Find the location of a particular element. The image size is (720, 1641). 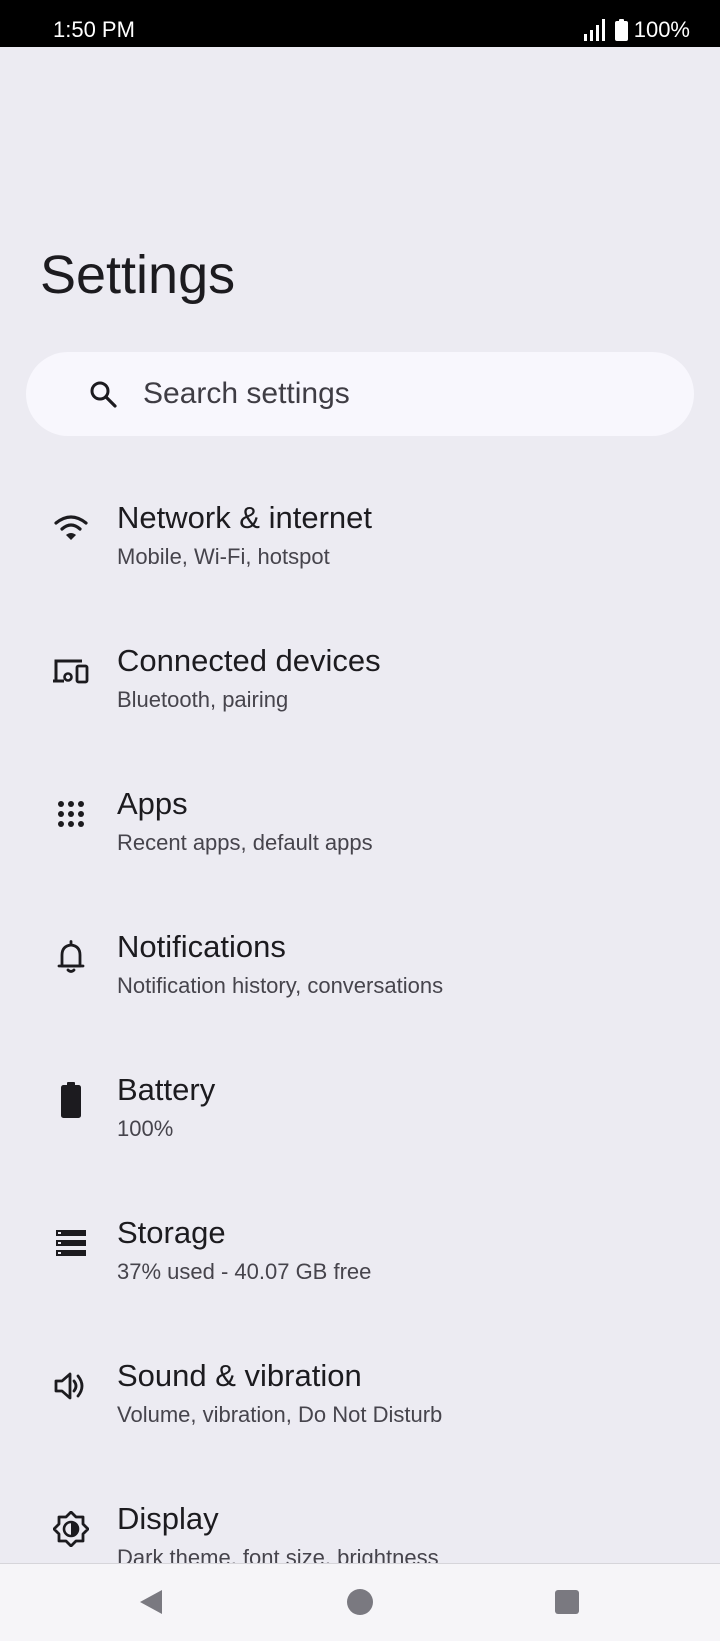

settings-item-storage: Storage 37% used - 40.07 GB free is located at coordinates (360, 1268).